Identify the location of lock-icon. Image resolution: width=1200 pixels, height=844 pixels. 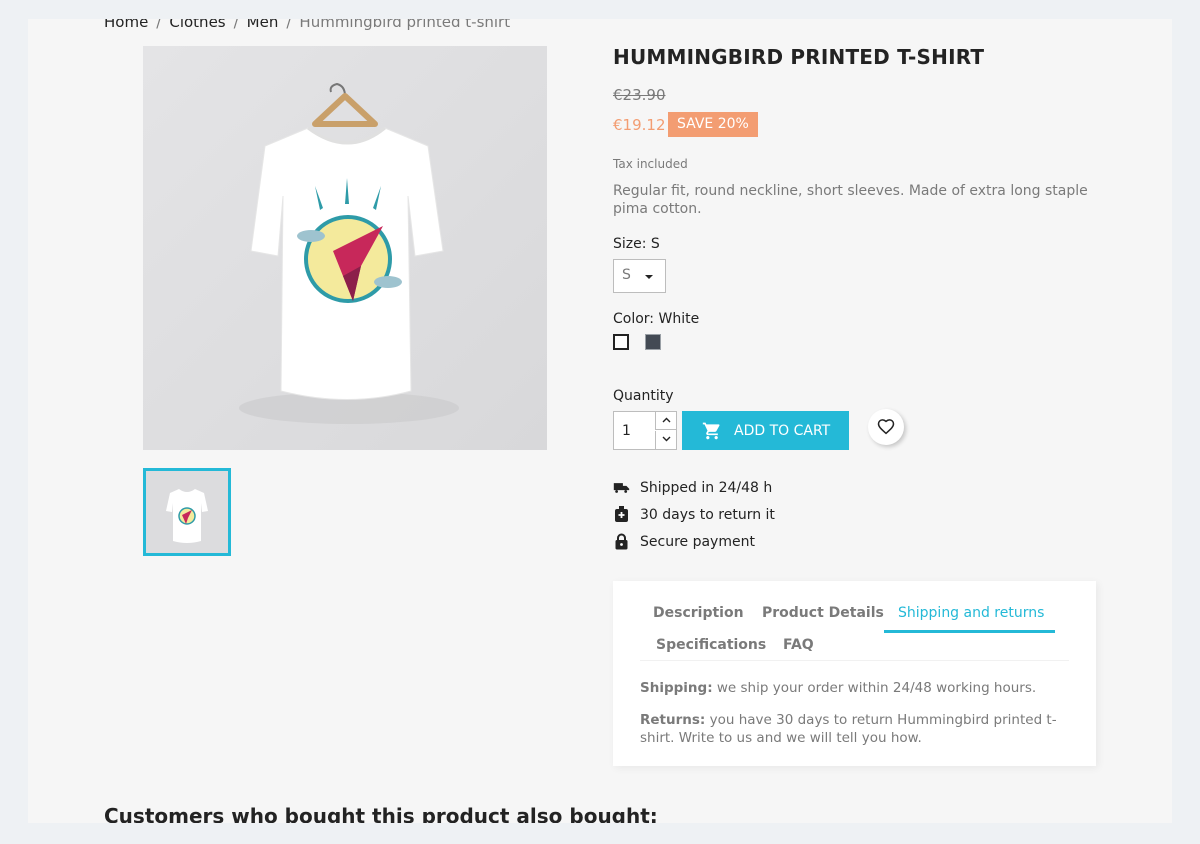
(621, 541).